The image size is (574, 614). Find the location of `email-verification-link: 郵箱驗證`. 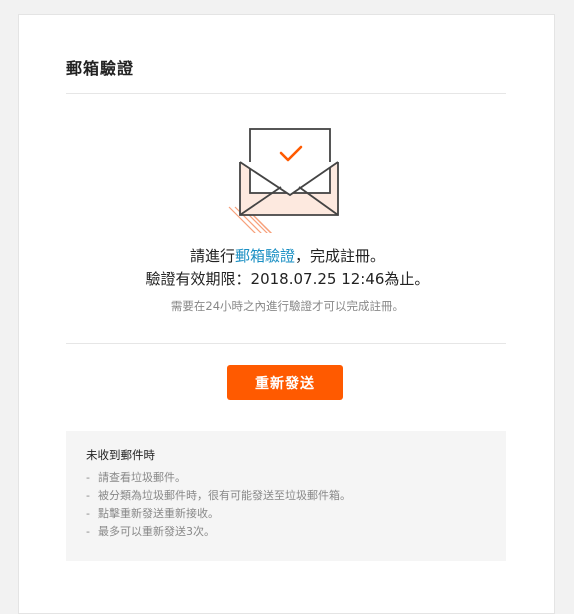

email-verification-link: 郵箱驗證 is located at coordinates (265, 256).